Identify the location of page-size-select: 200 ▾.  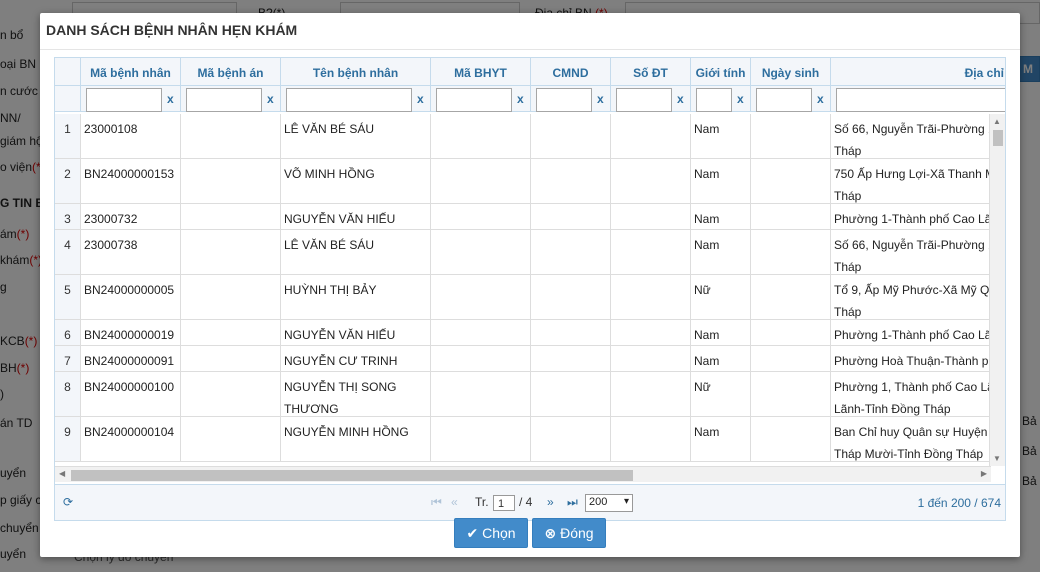
(609, 503).